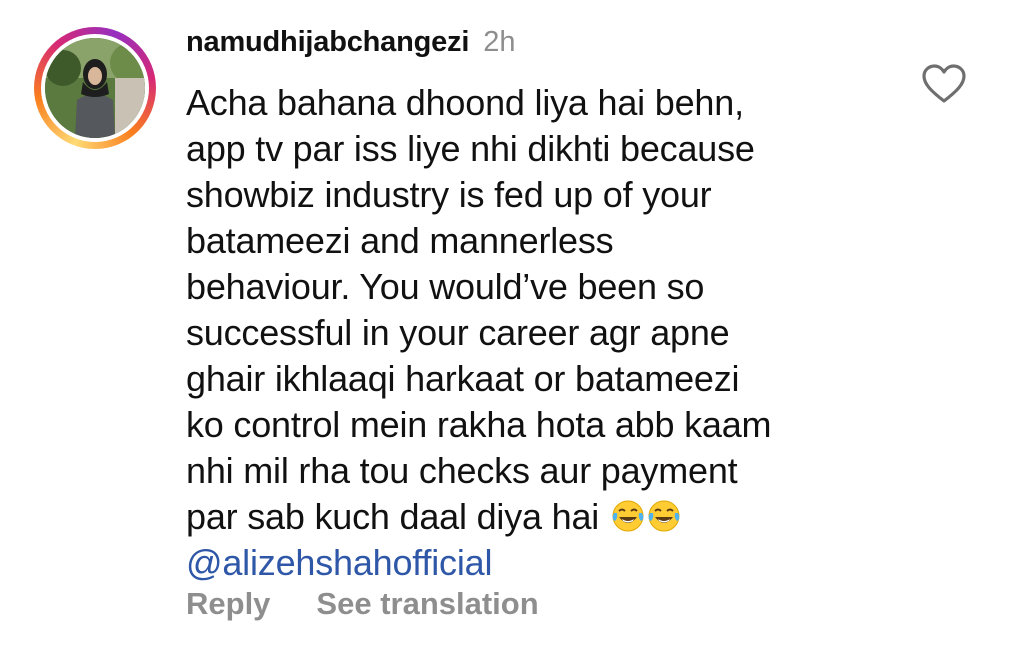 The width and height of the screenshot is (1024, 649). I want to click on comment-line: behaviour. You would’ve been so, so click(445, 286).